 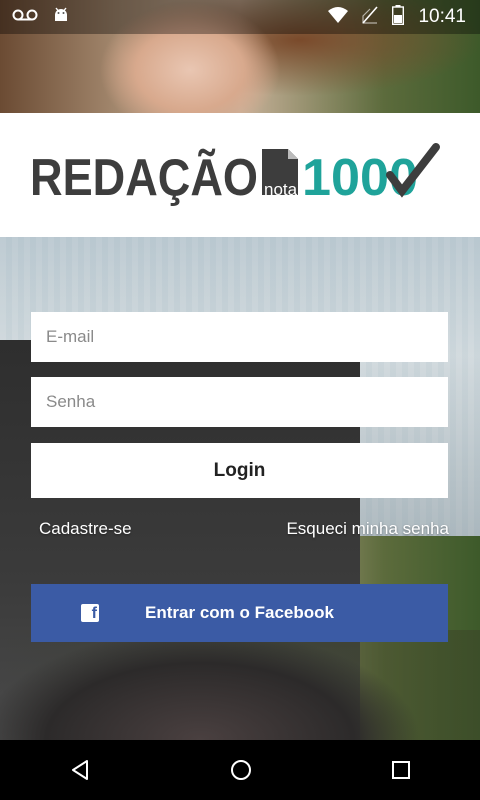 I want to click on facebook-login-label: Entrar com o Facebook, so click(x=239, y=612).